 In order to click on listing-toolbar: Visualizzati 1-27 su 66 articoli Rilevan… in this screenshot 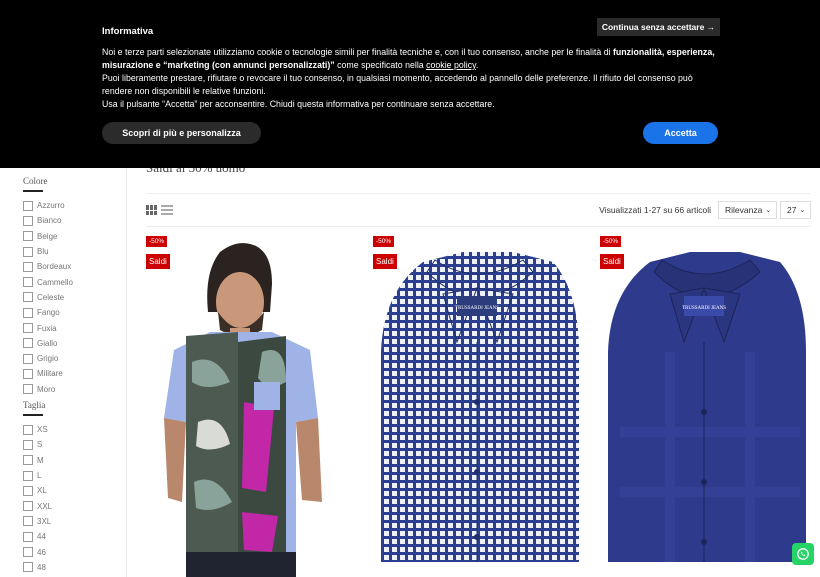, I will do `click(478, 210)`.